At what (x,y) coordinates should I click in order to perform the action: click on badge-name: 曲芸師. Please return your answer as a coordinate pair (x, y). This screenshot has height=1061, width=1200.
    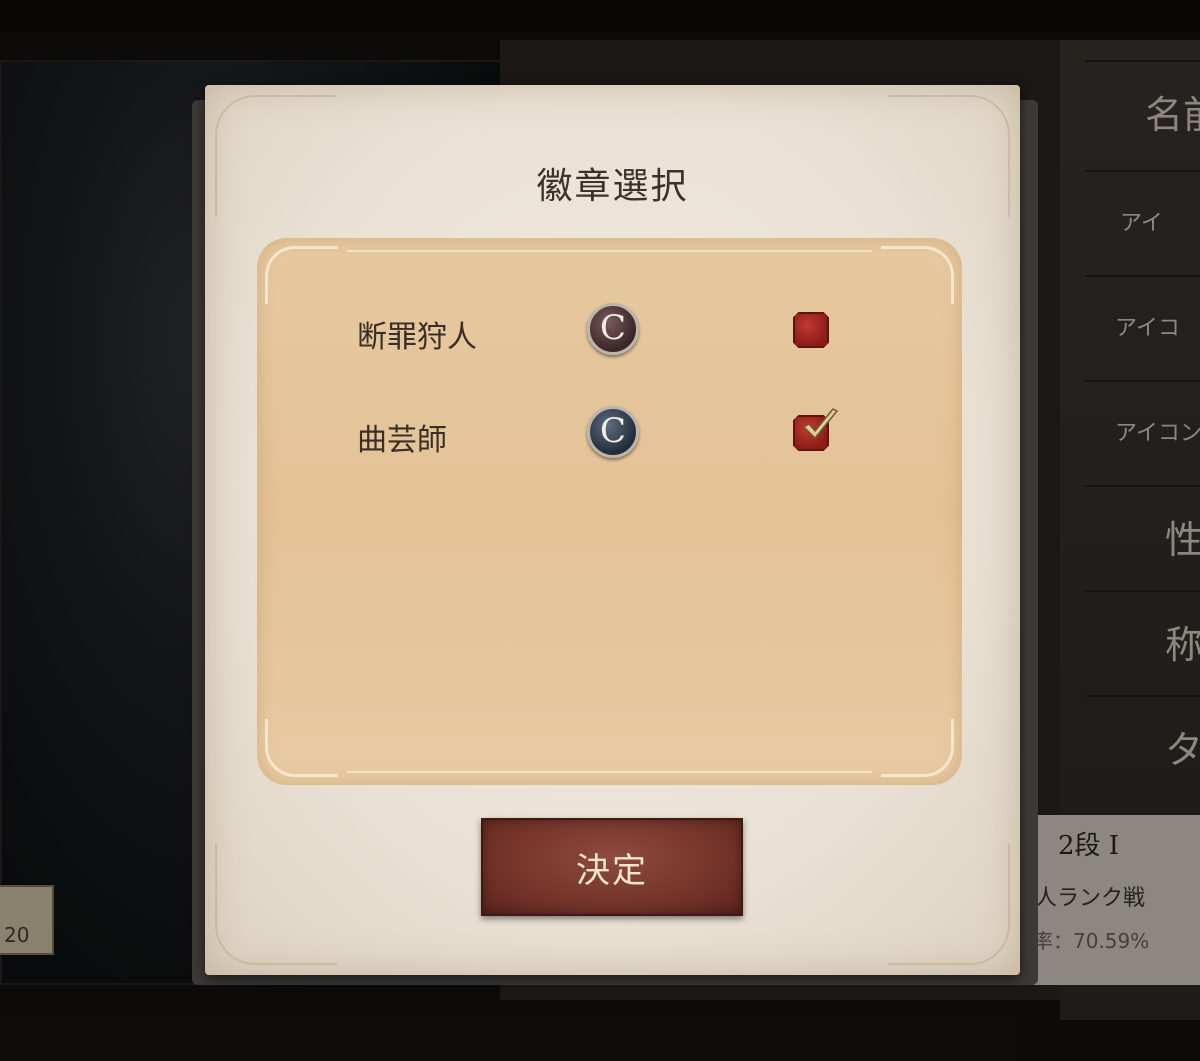
    Looking at the image, I should click on (402, 440).